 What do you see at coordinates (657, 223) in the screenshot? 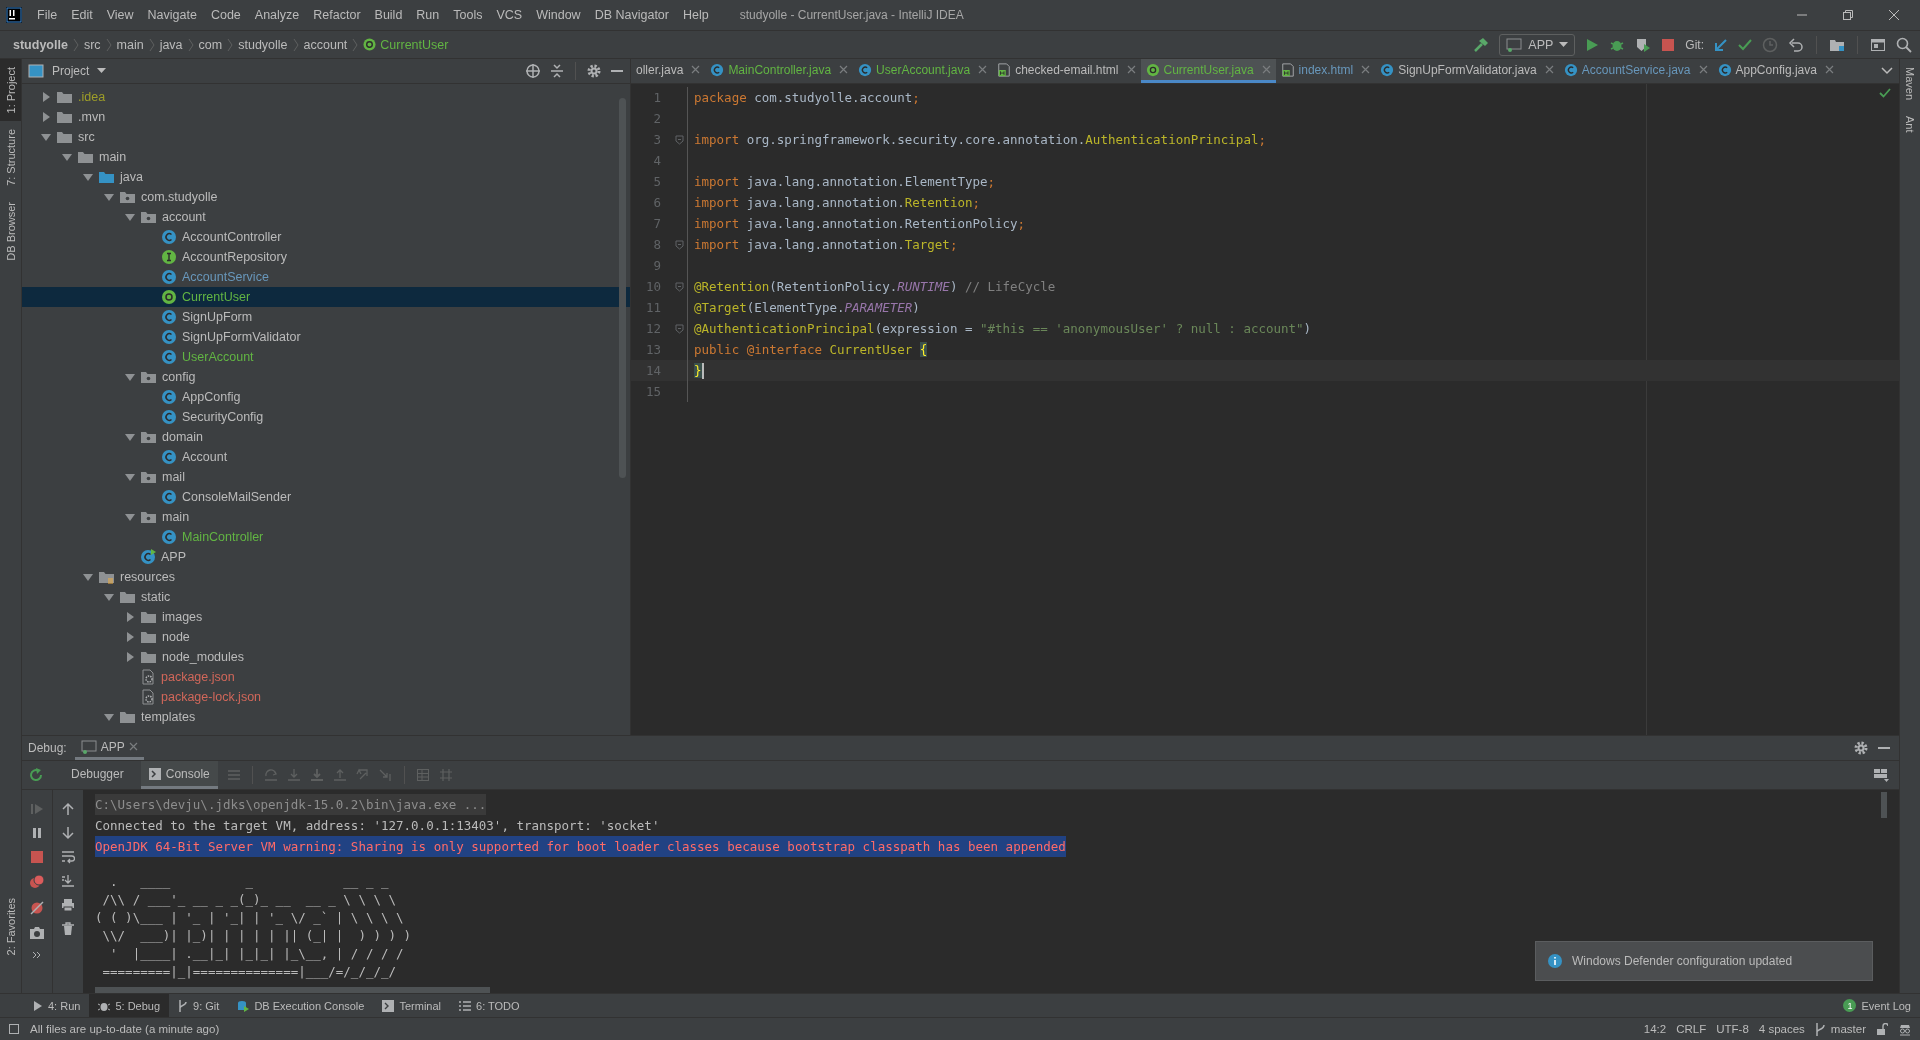
I see `line-number: 7` at bounding box center [657, 223].